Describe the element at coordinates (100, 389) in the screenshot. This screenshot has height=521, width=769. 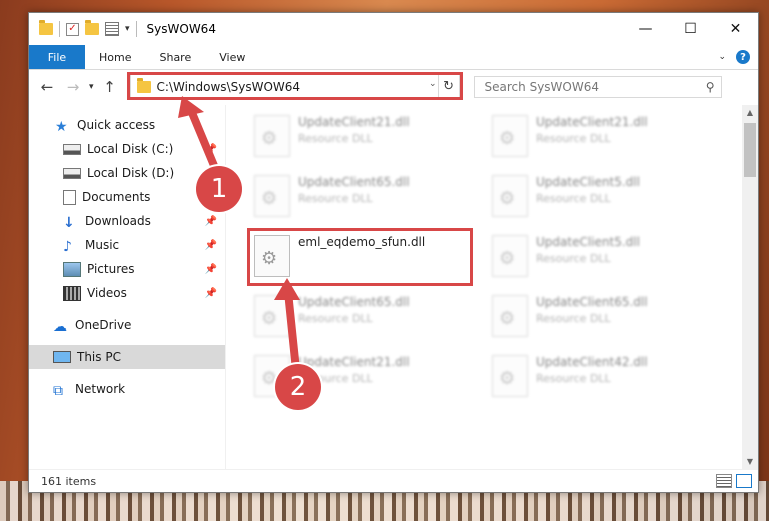
I see `sidebar-item-label: Network` at that location.